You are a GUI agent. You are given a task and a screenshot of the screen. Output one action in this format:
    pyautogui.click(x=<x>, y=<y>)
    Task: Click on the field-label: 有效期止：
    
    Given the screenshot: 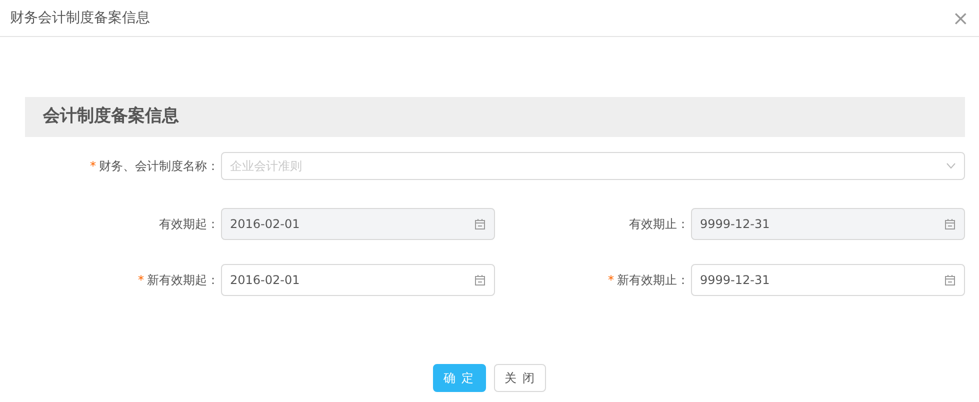 What is the action you would take?
    pyautogui.click(x=659, y=224)
    